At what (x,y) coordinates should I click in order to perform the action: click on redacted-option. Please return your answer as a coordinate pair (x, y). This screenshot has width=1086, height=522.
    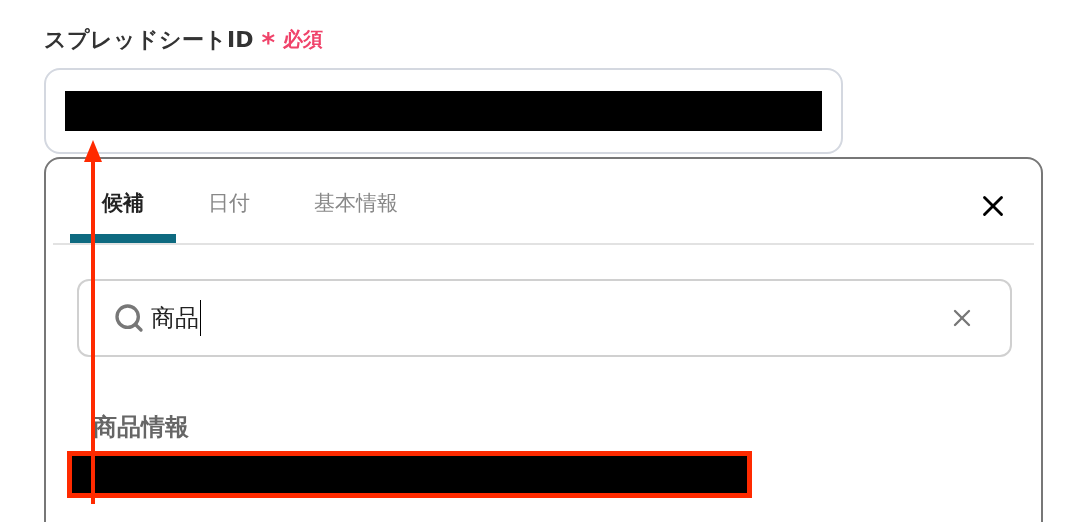
    Looking at the image, I should click on (409, 474).